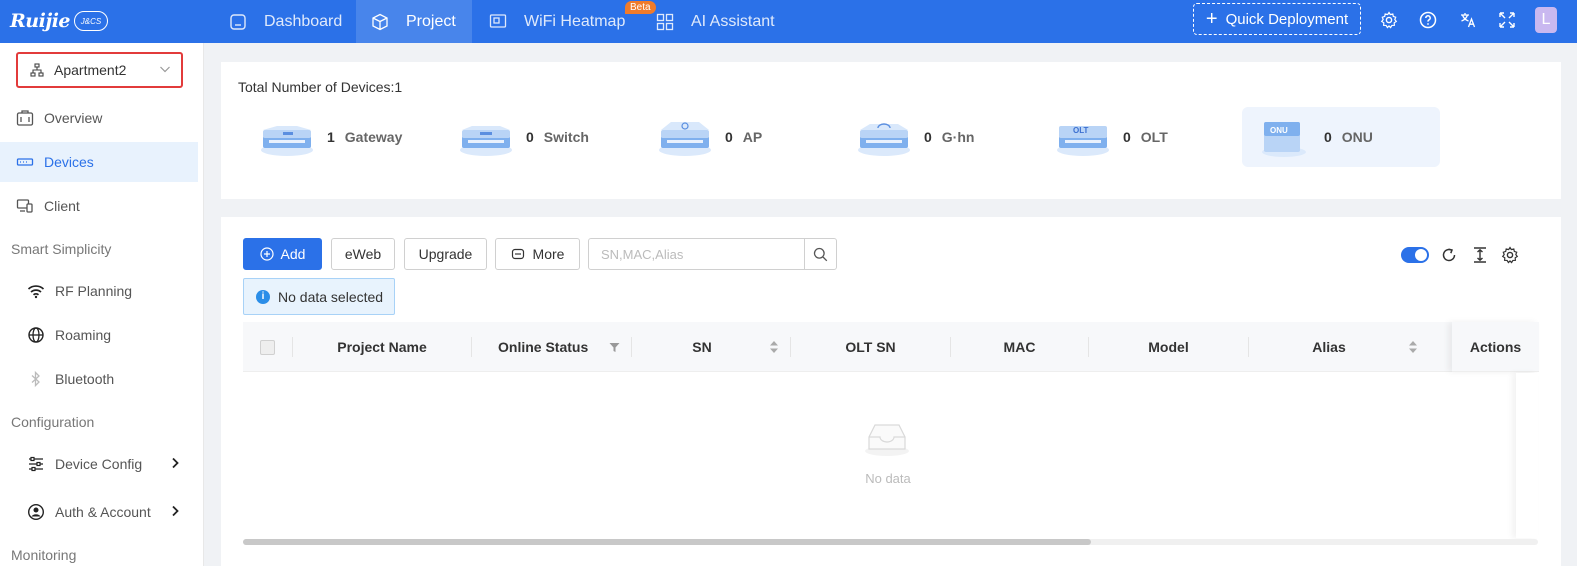 This screenshot has width=1577, height=566. I want to click on ap-label: AP, so click(752, 137).